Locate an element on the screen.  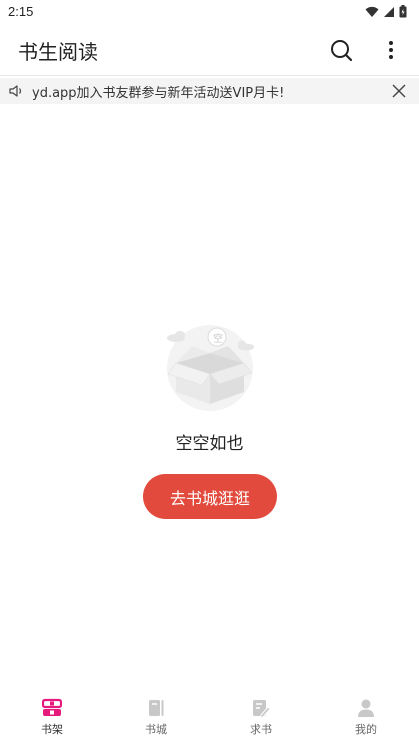
search-button is located at coordinates (341, 50).